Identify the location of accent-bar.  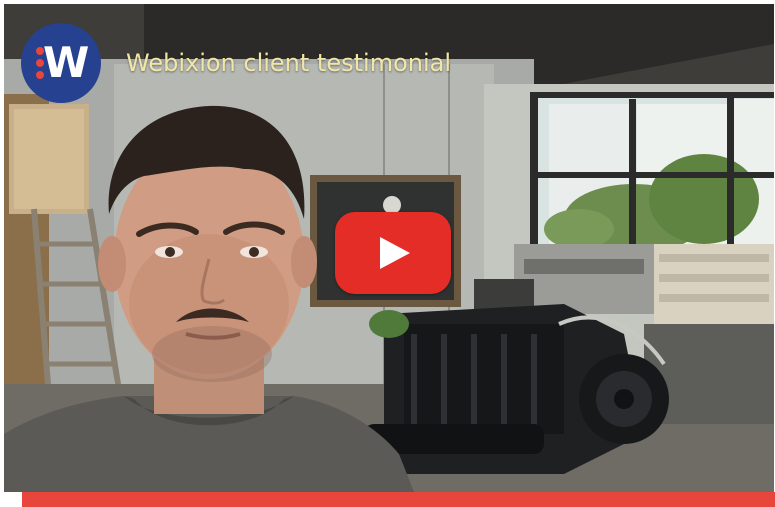
(398, 499).